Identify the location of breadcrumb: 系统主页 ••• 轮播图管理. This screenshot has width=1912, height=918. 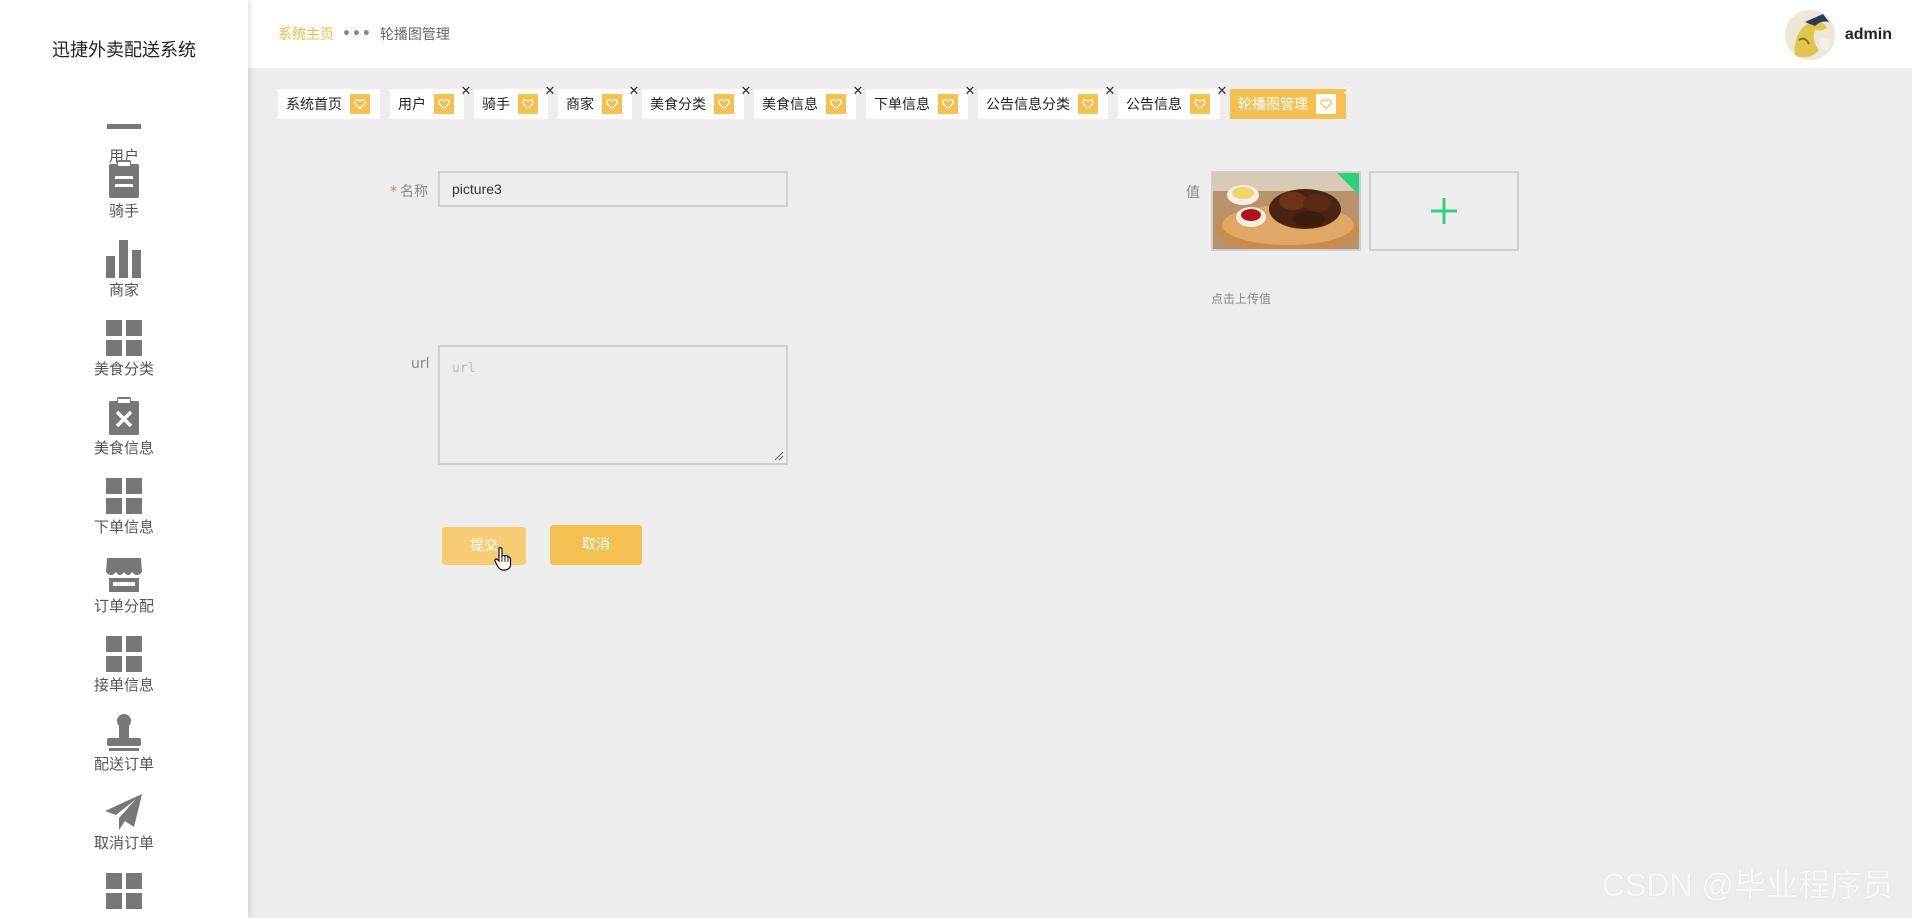
(364, 34).